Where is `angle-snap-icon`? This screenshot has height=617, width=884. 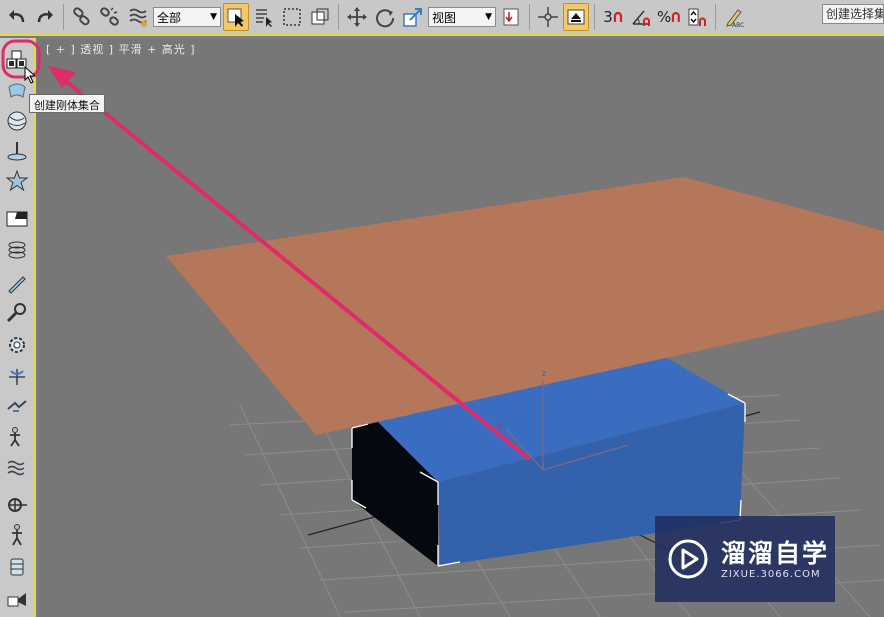
angle-snap-icon is located at coordinates (641, 18).